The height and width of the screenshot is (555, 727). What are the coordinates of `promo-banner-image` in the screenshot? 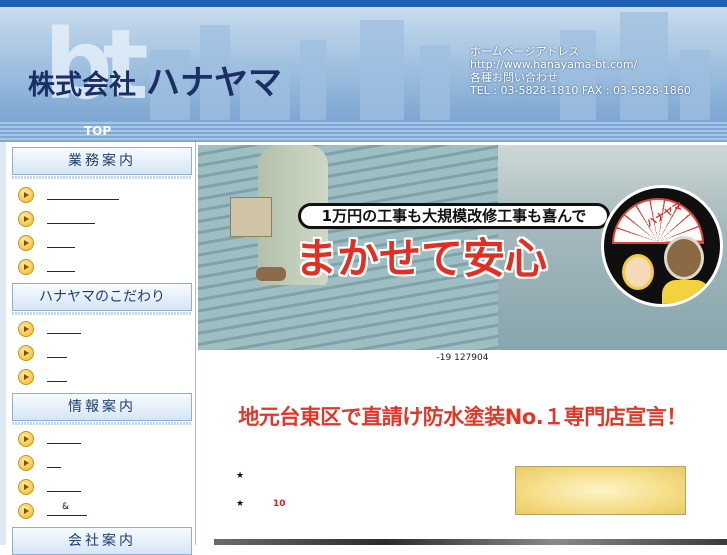 It's located at (600, 490).